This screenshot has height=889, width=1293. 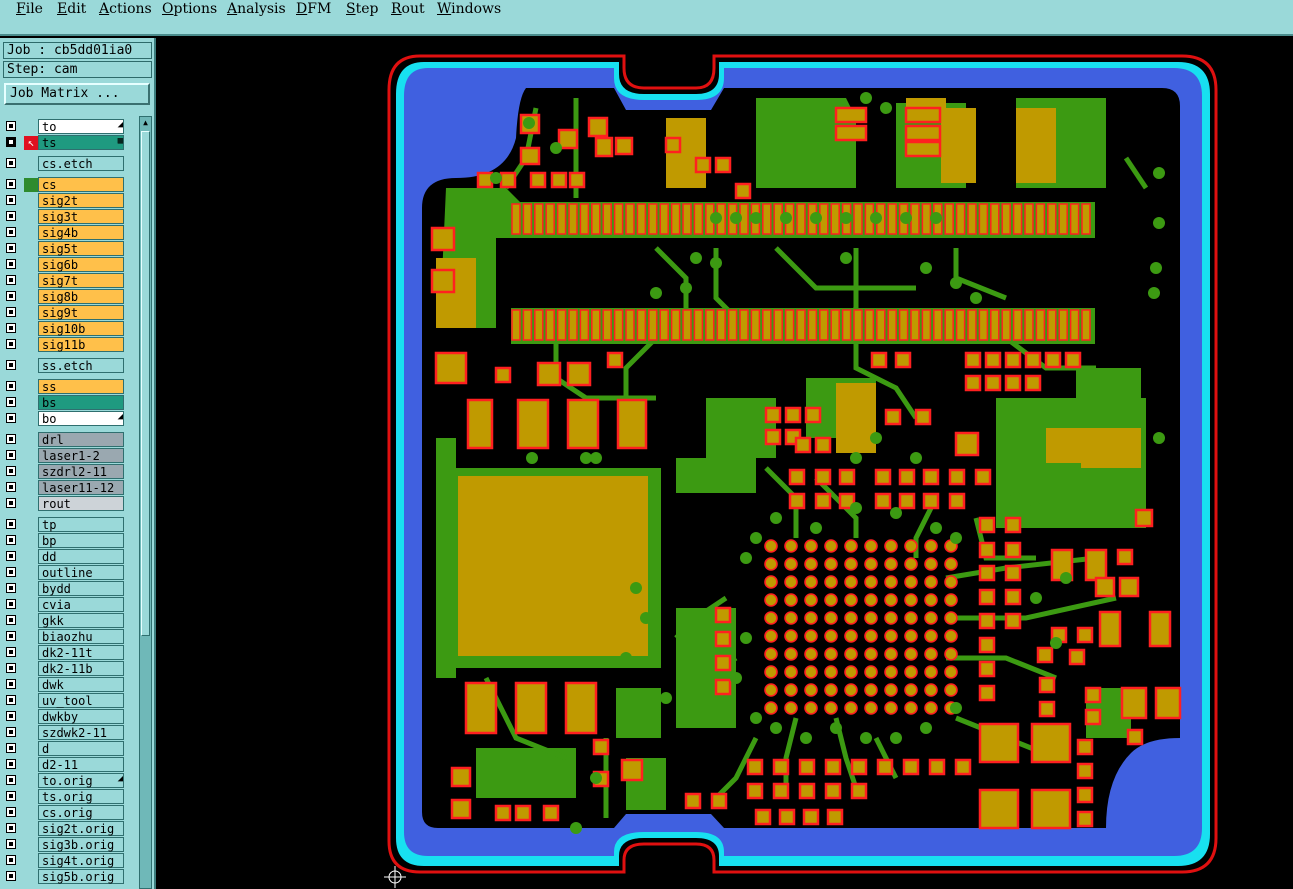 What do you see at coordinates (81, 439) in the screenshot?
I see `layer-name: drl` at bounding box center [81, 439].